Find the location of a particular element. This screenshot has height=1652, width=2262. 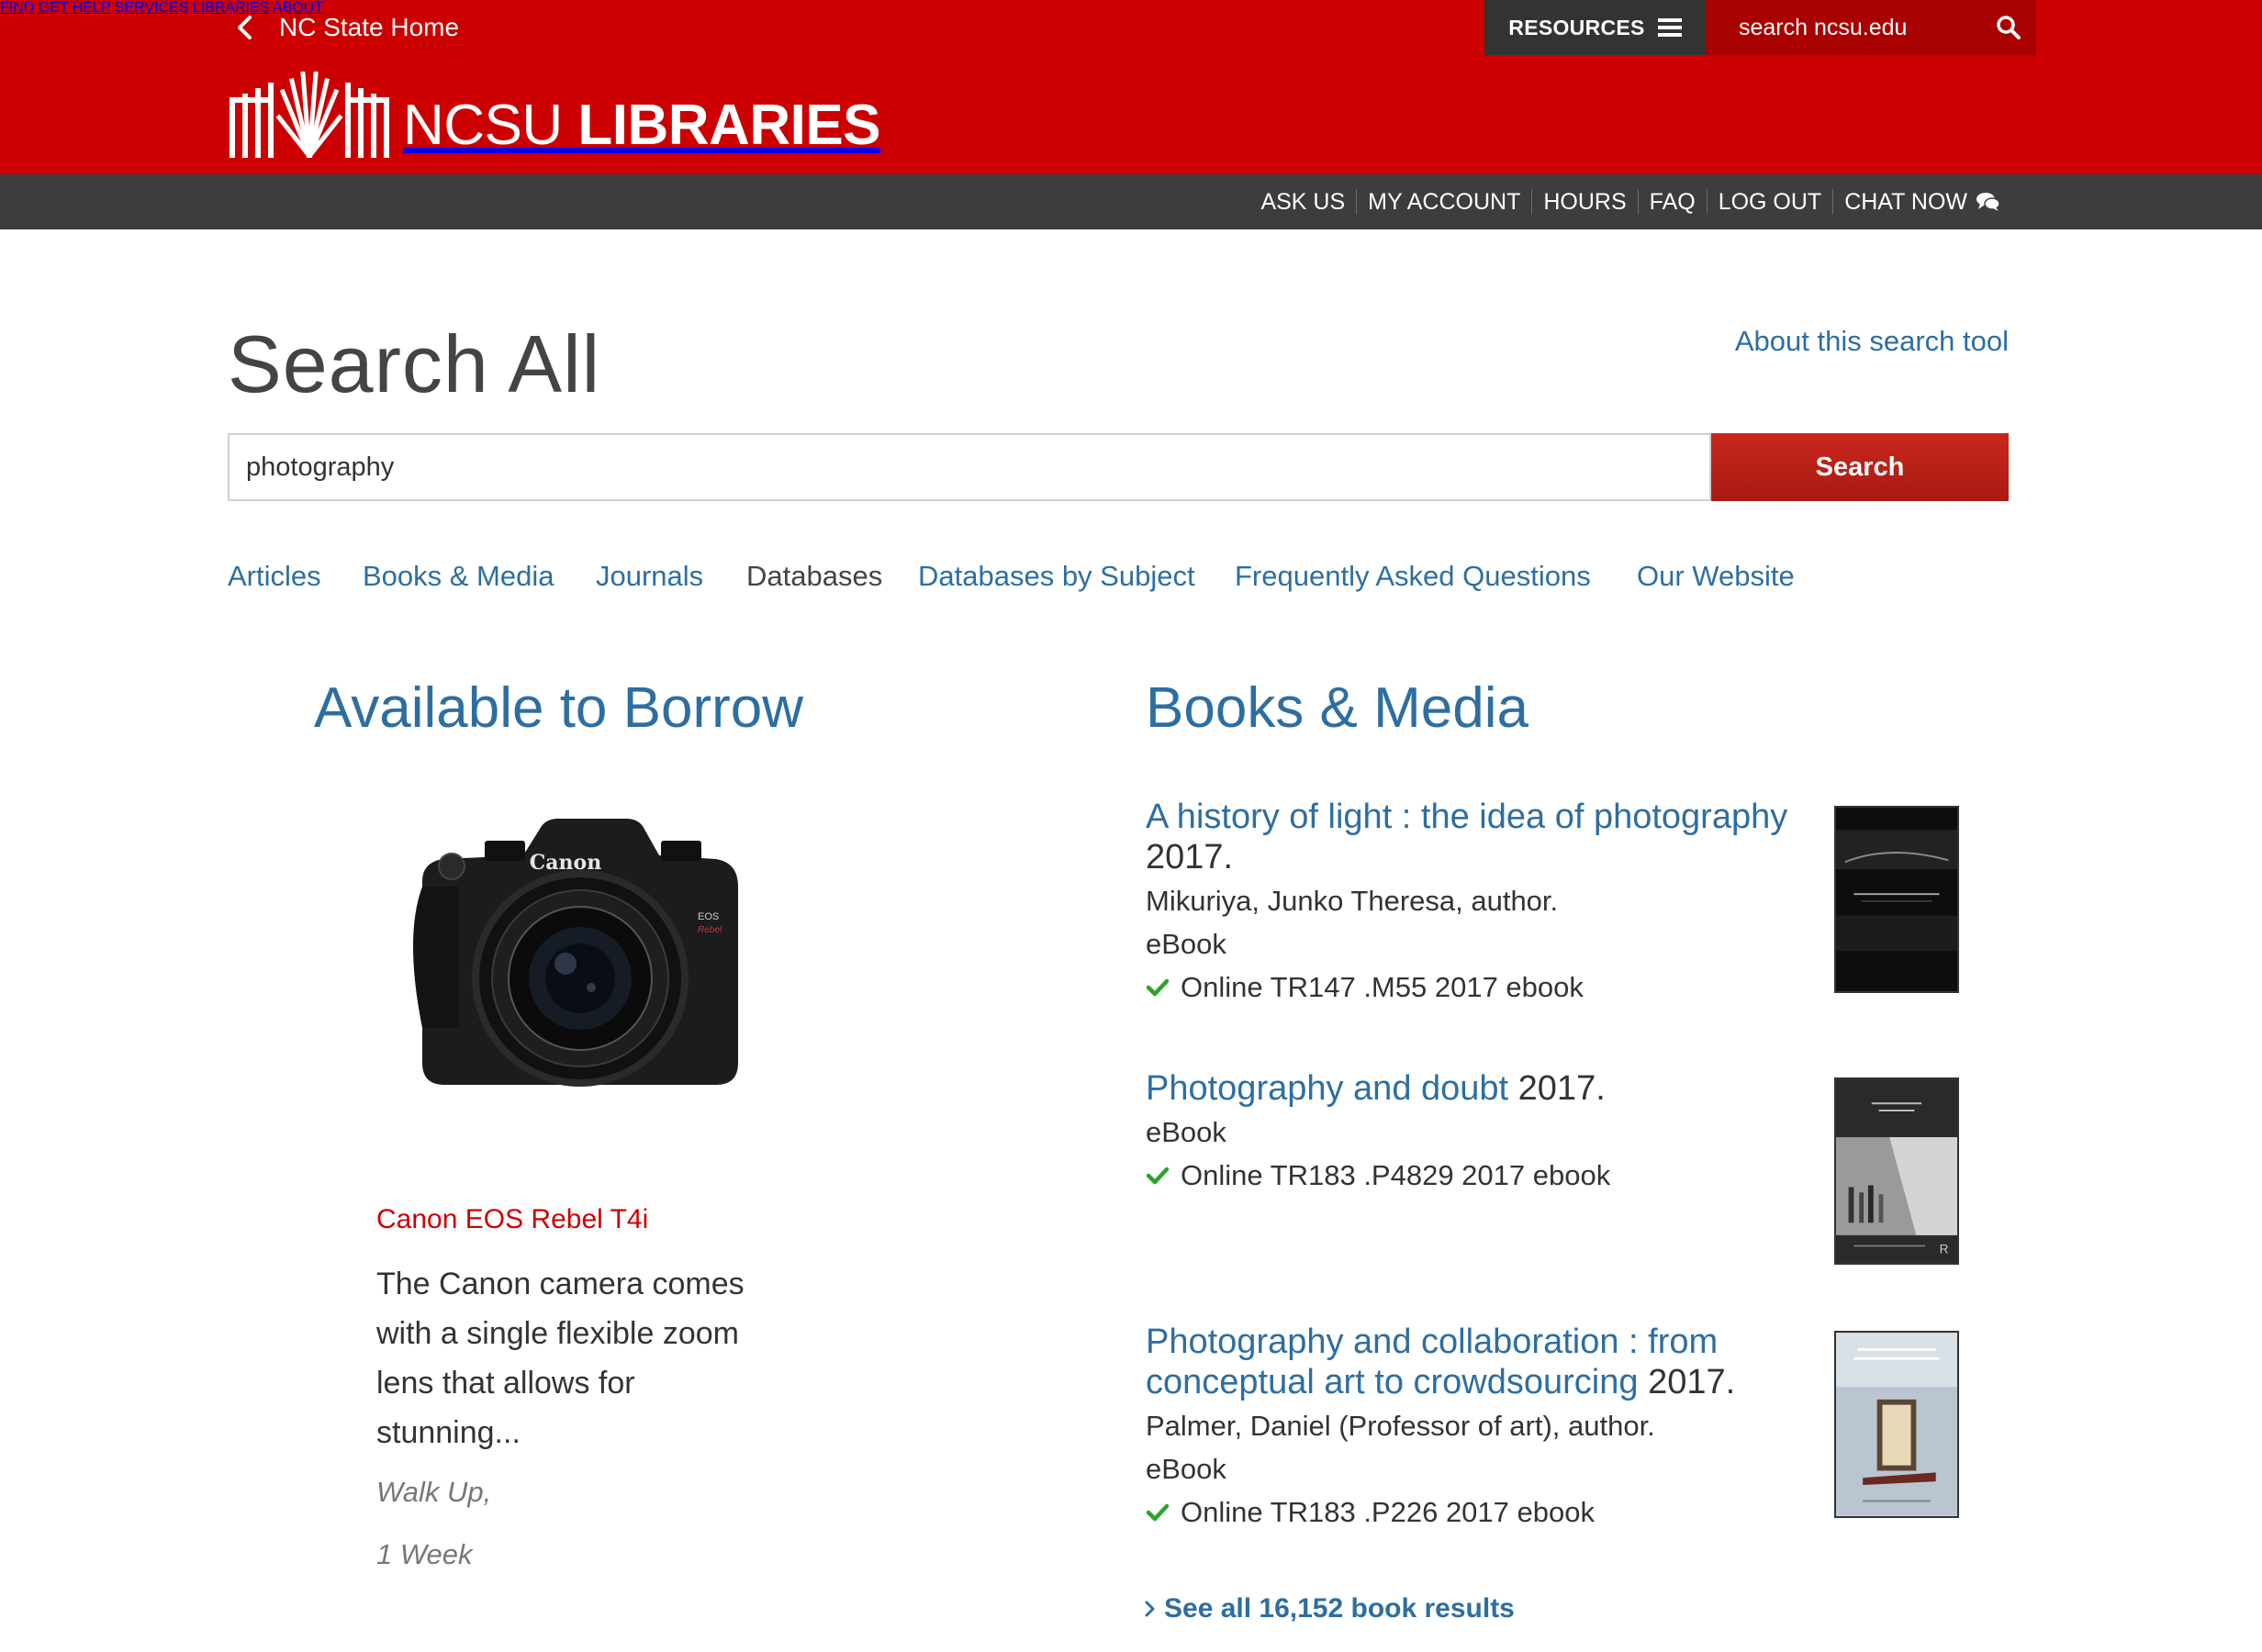

log-out-link: LOG OUT is located at coordinates (1771, 202).